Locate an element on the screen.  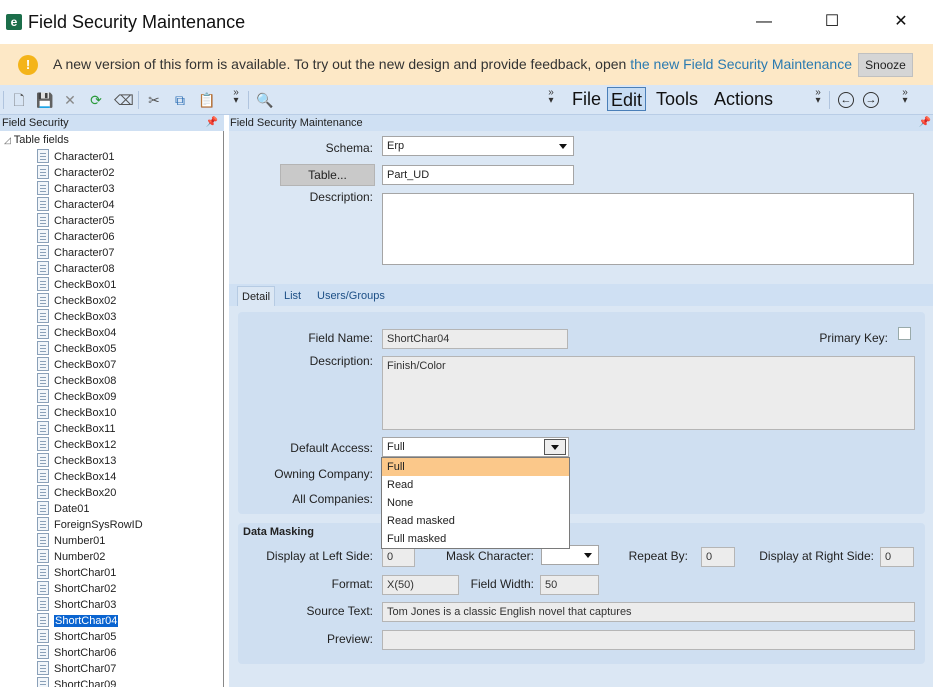
tree-item-label: Character06 is located at coordinates (84, 237).